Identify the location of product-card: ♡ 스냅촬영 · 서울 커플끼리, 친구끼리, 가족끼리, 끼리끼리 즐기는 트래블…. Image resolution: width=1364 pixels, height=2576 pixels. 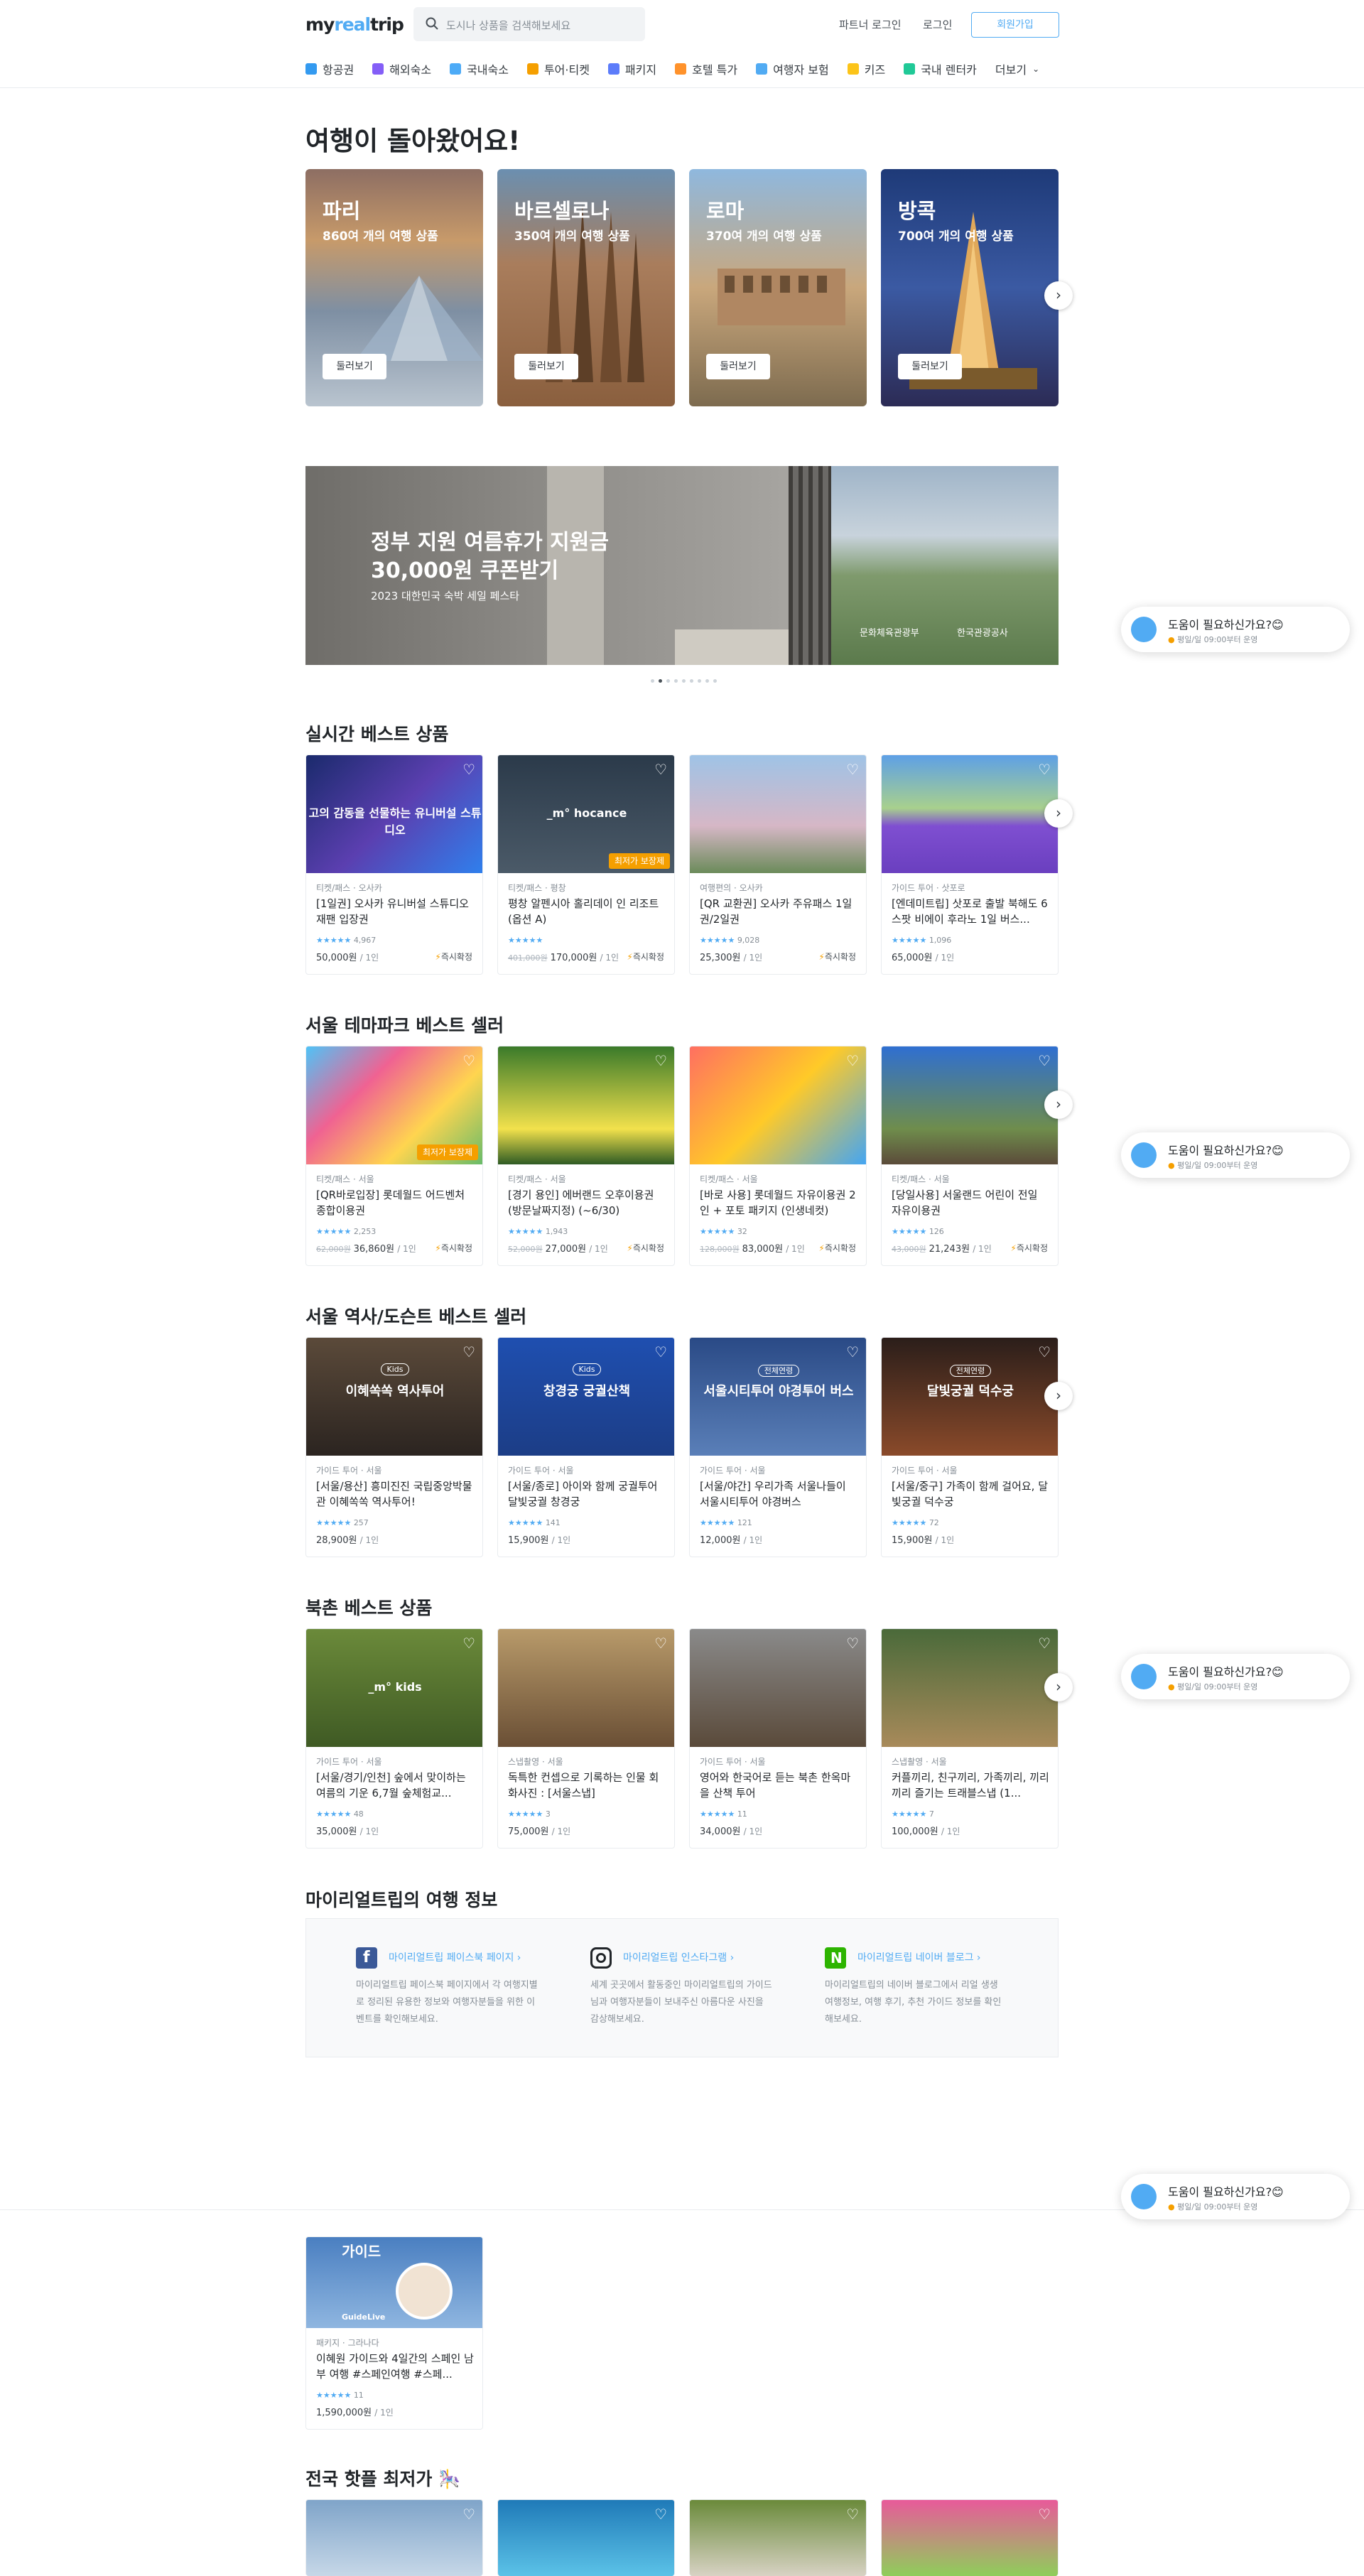
(970, 1738).